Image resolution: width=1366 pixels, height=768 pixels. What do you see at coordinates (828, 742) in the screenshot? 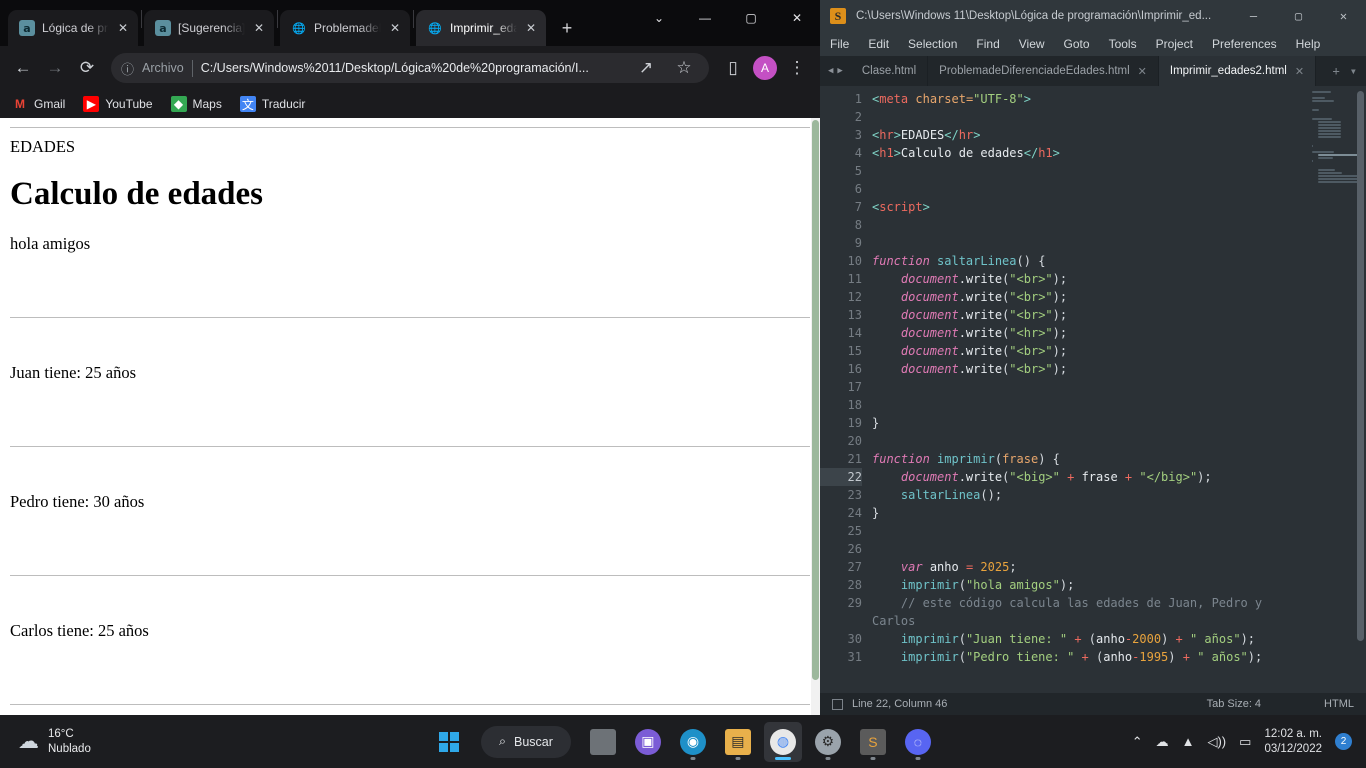
I see `settings-button: ⚙` at bounding box center [828, 742].